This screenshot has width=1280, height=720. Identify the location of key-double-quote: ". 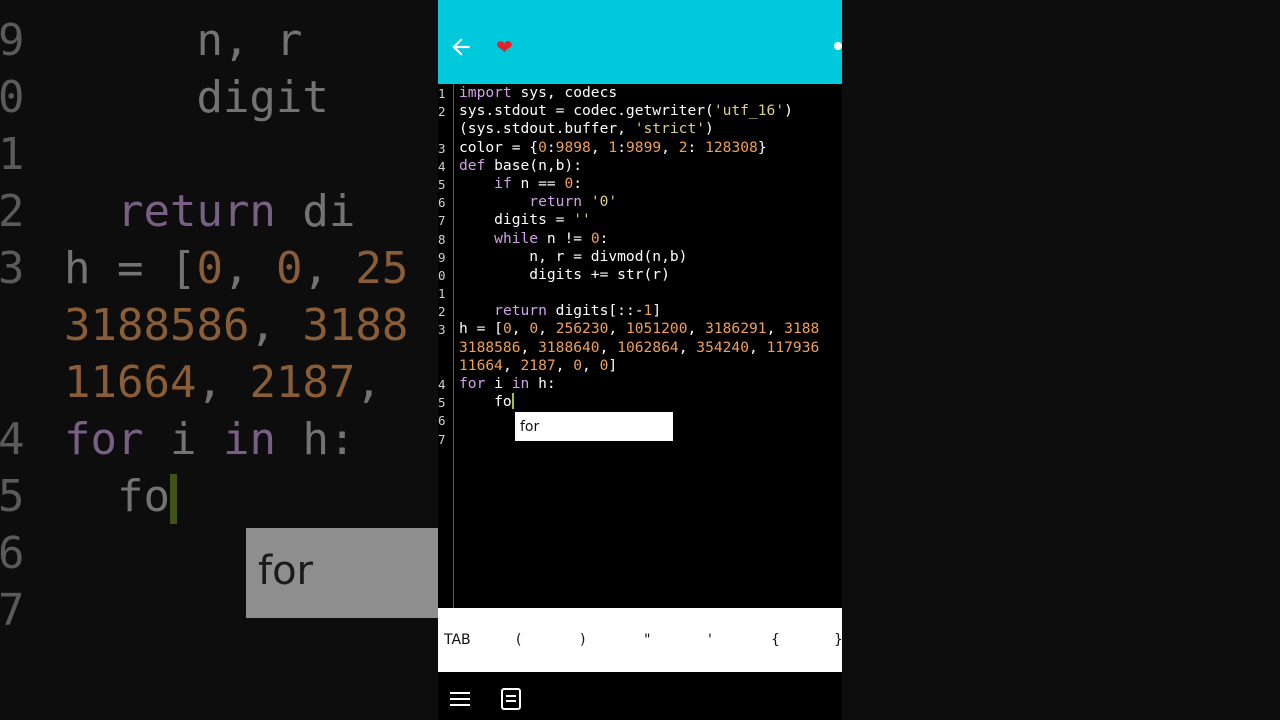
(647, 640).